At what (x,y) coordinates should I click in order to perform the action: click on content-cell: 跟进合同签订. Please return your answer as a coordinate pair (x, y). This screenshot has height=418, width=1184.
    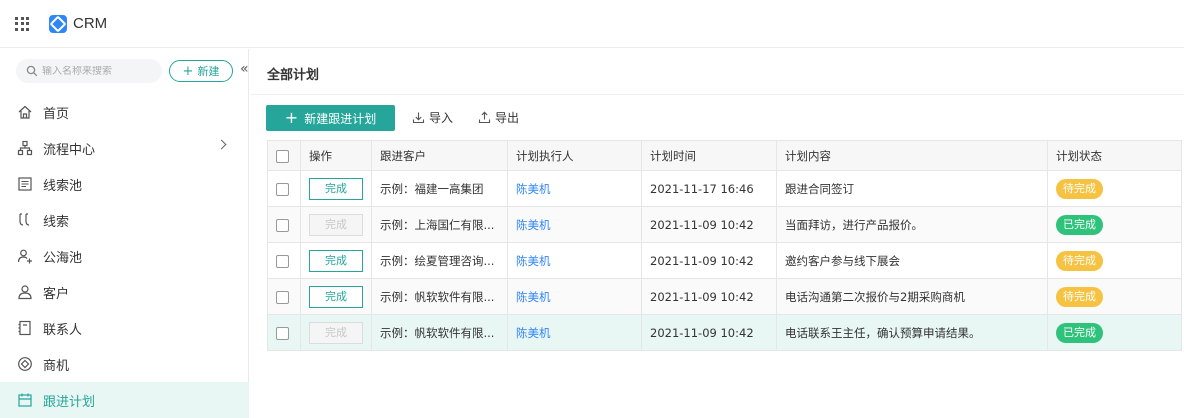
    Looking at the image, I should click on (912, 188).